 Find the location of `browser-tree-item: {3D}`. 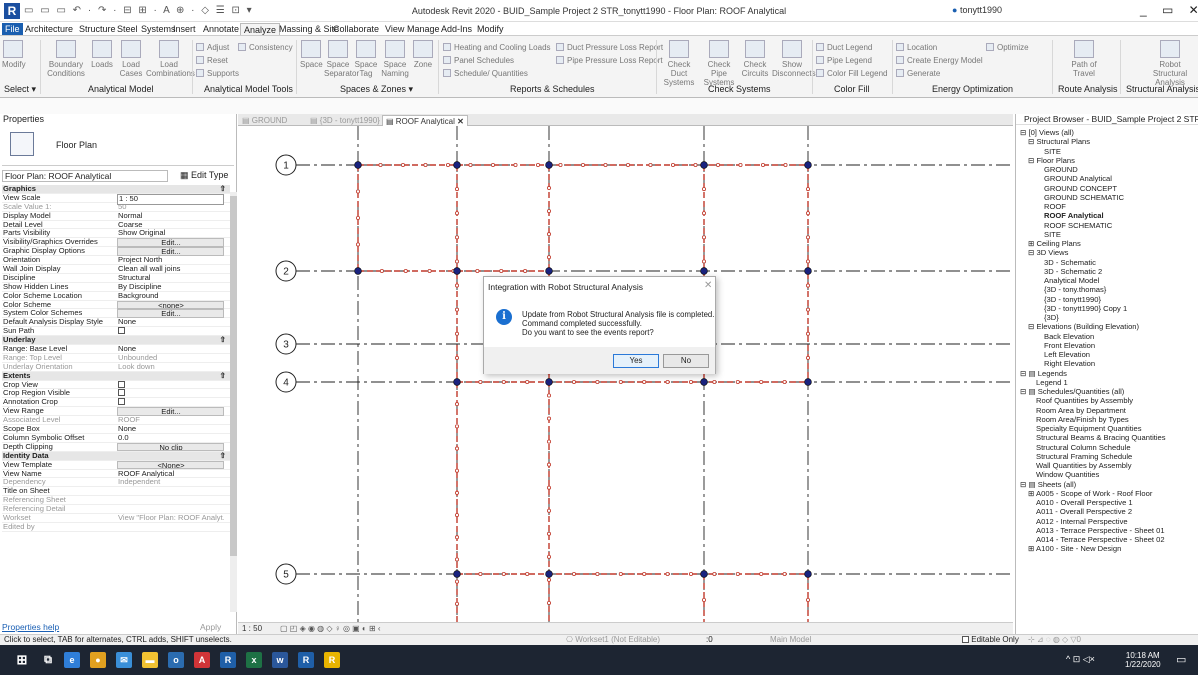

browser-tree-item: {3D} is located at coordinates (1051, 317).